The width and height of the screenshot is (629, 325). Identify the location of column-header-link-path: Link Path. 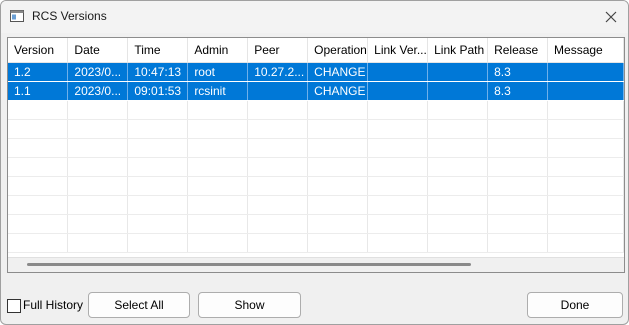
(458, 50).